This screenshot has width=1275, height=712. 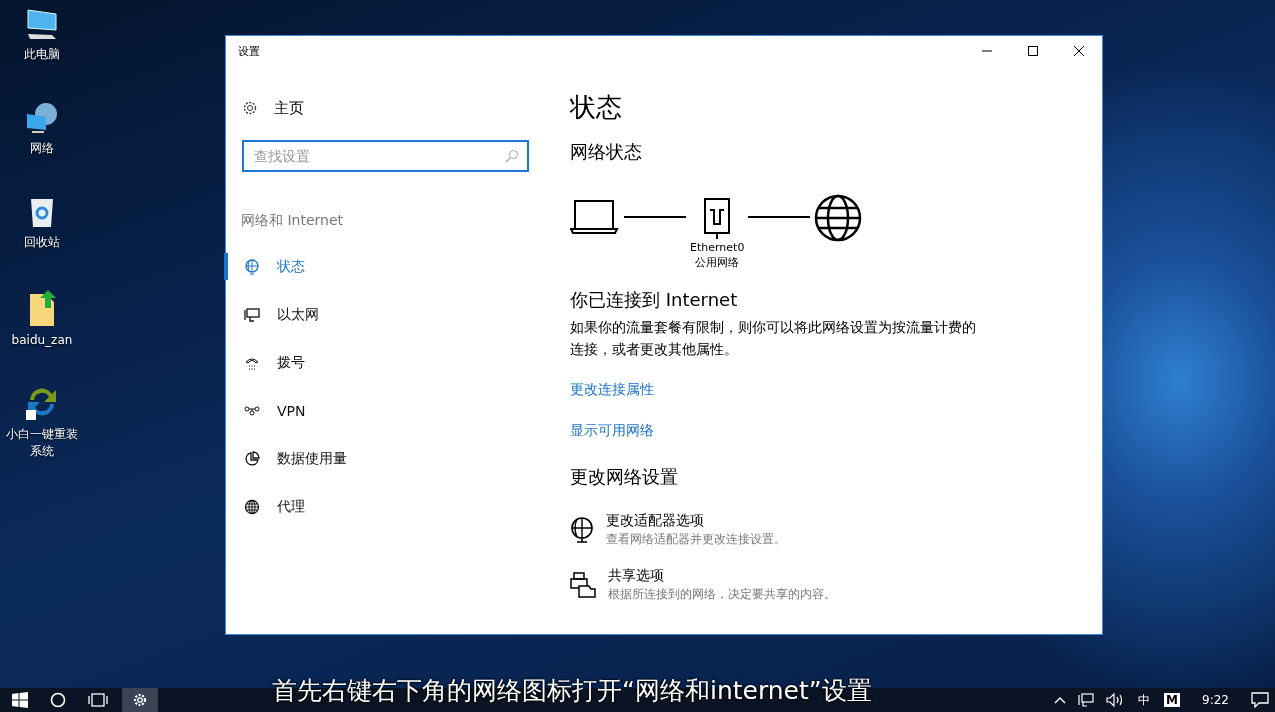 What do you see at coordinates (42, 443) in the screenshot?
I see `desktop-icon-label: 小白一键重装系统` at bounding box center [42, 443].